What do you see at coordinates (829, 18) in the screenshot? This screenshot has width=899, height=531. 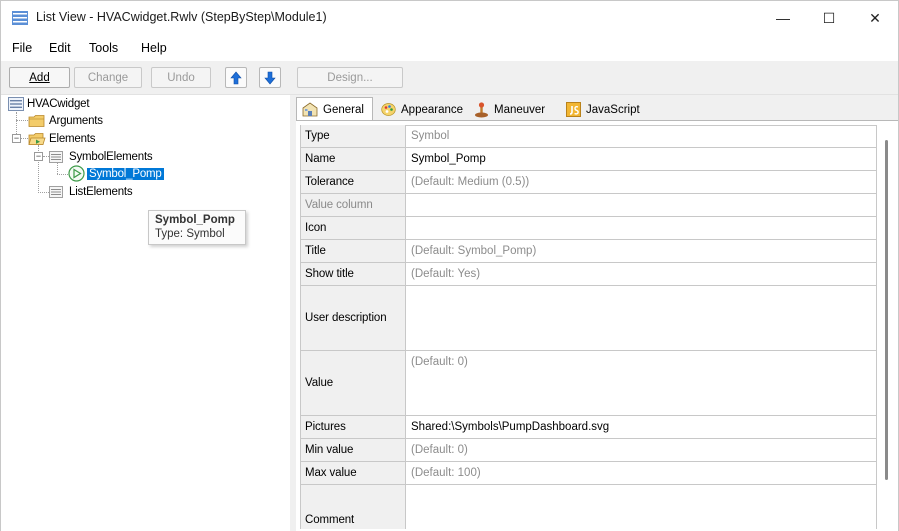 I see `maximize-button: ☐` at bounding box center [829, 18].